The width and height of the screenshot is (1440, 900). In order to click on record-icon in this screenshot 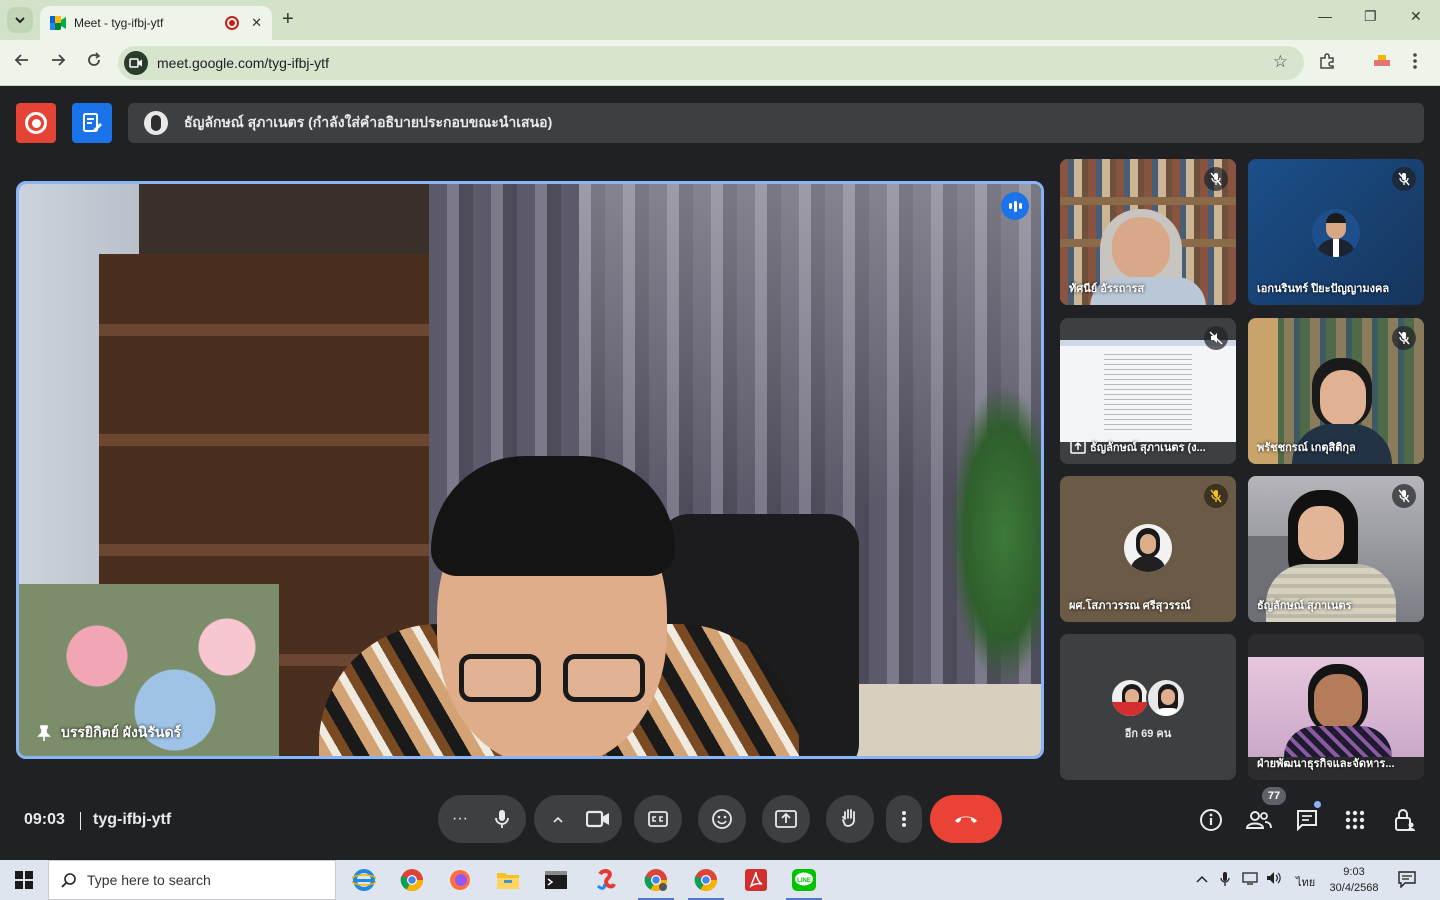, I will do `click(36, 123)`.